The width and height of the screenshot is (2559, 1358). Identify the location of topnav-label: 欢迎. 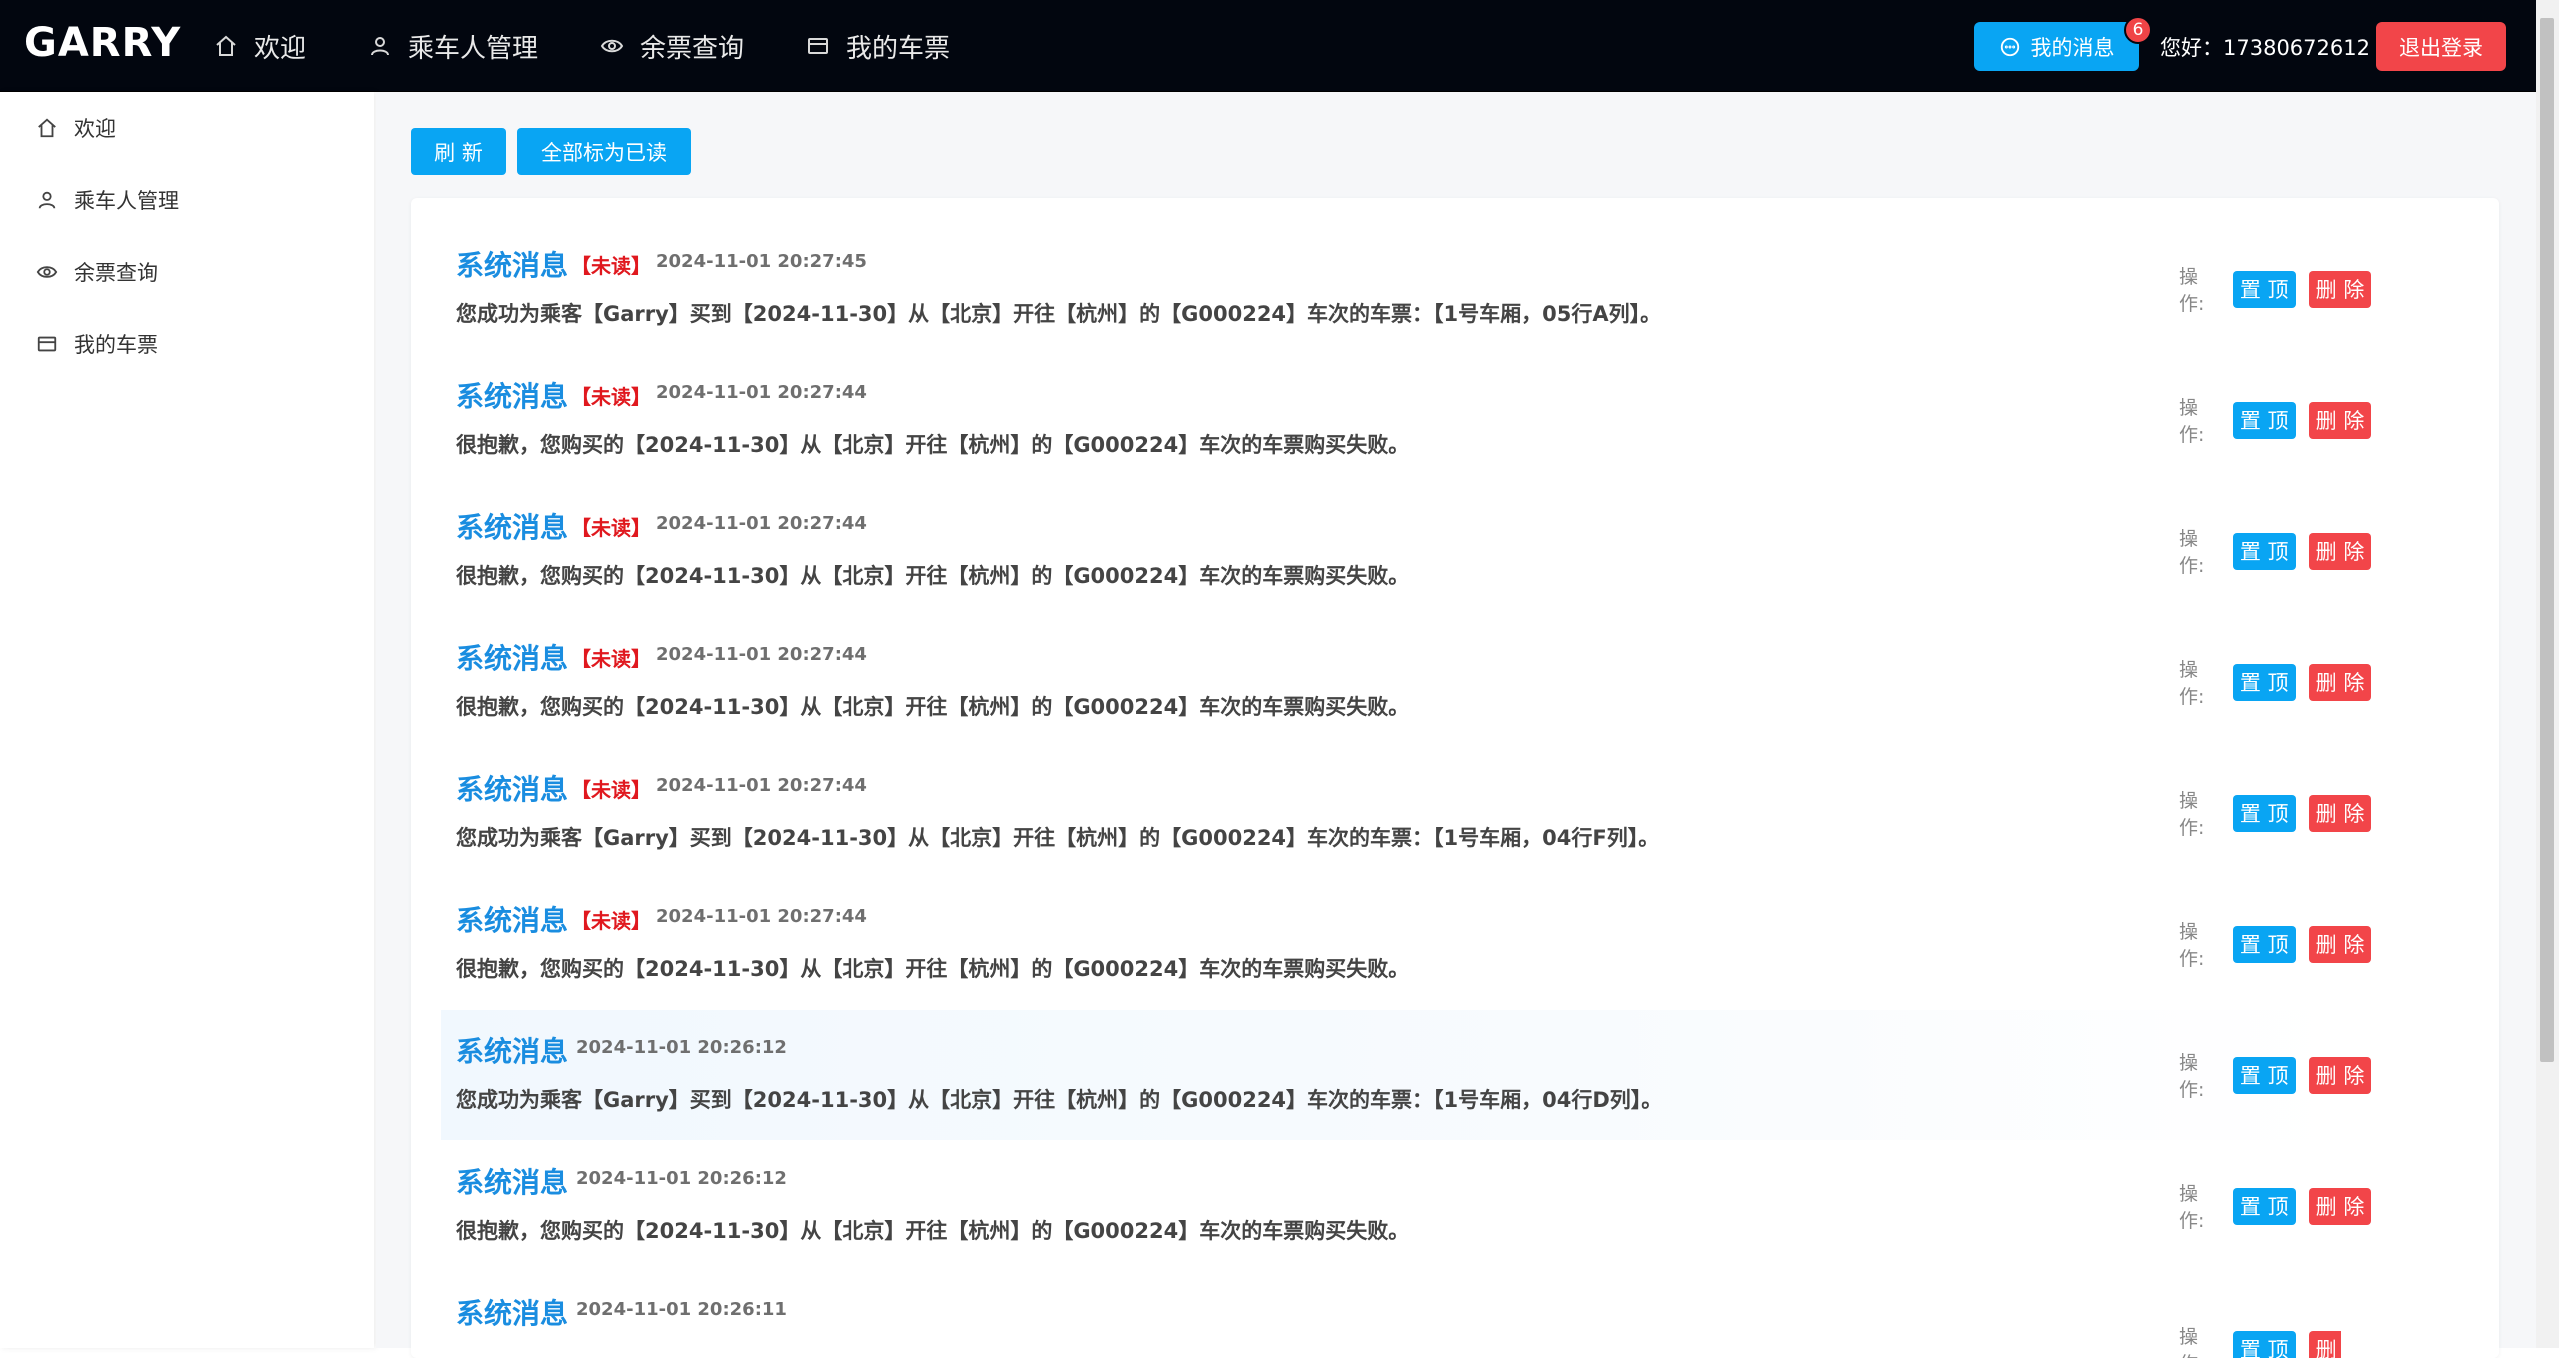
(280, 46).